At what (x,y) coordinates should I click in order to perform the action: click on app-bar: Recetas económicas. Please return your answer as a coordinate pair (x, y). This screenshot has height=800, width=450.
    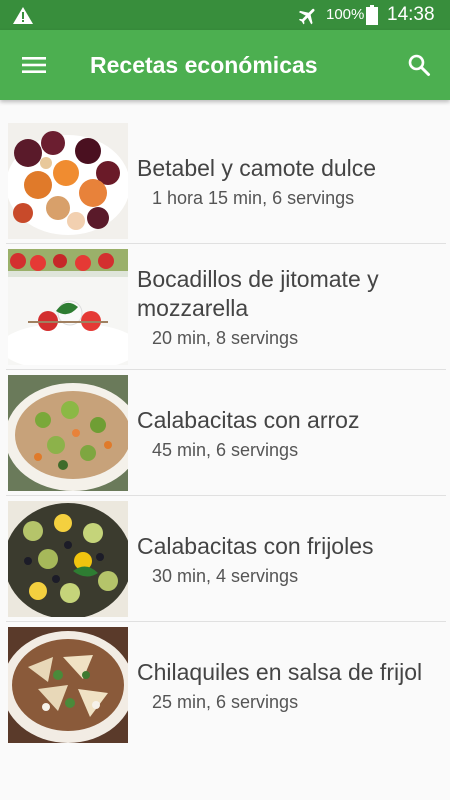
    Looking at the image, I should click on (225, 65).